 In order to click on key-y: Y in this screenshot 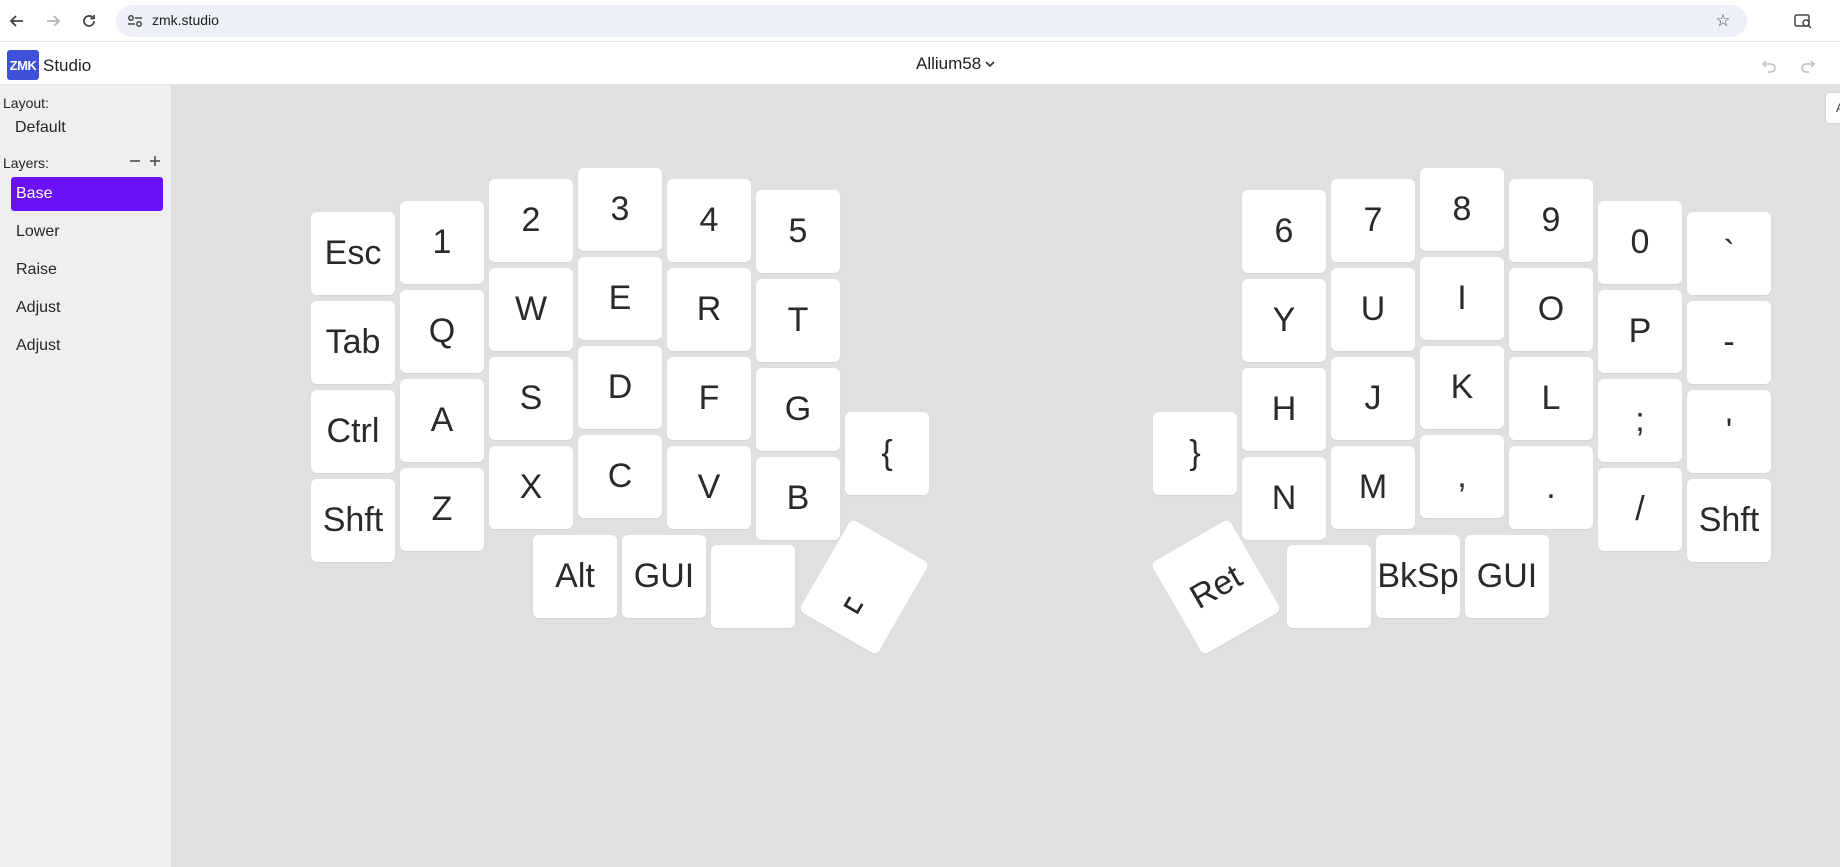, I will do `click(1284, 320)`.